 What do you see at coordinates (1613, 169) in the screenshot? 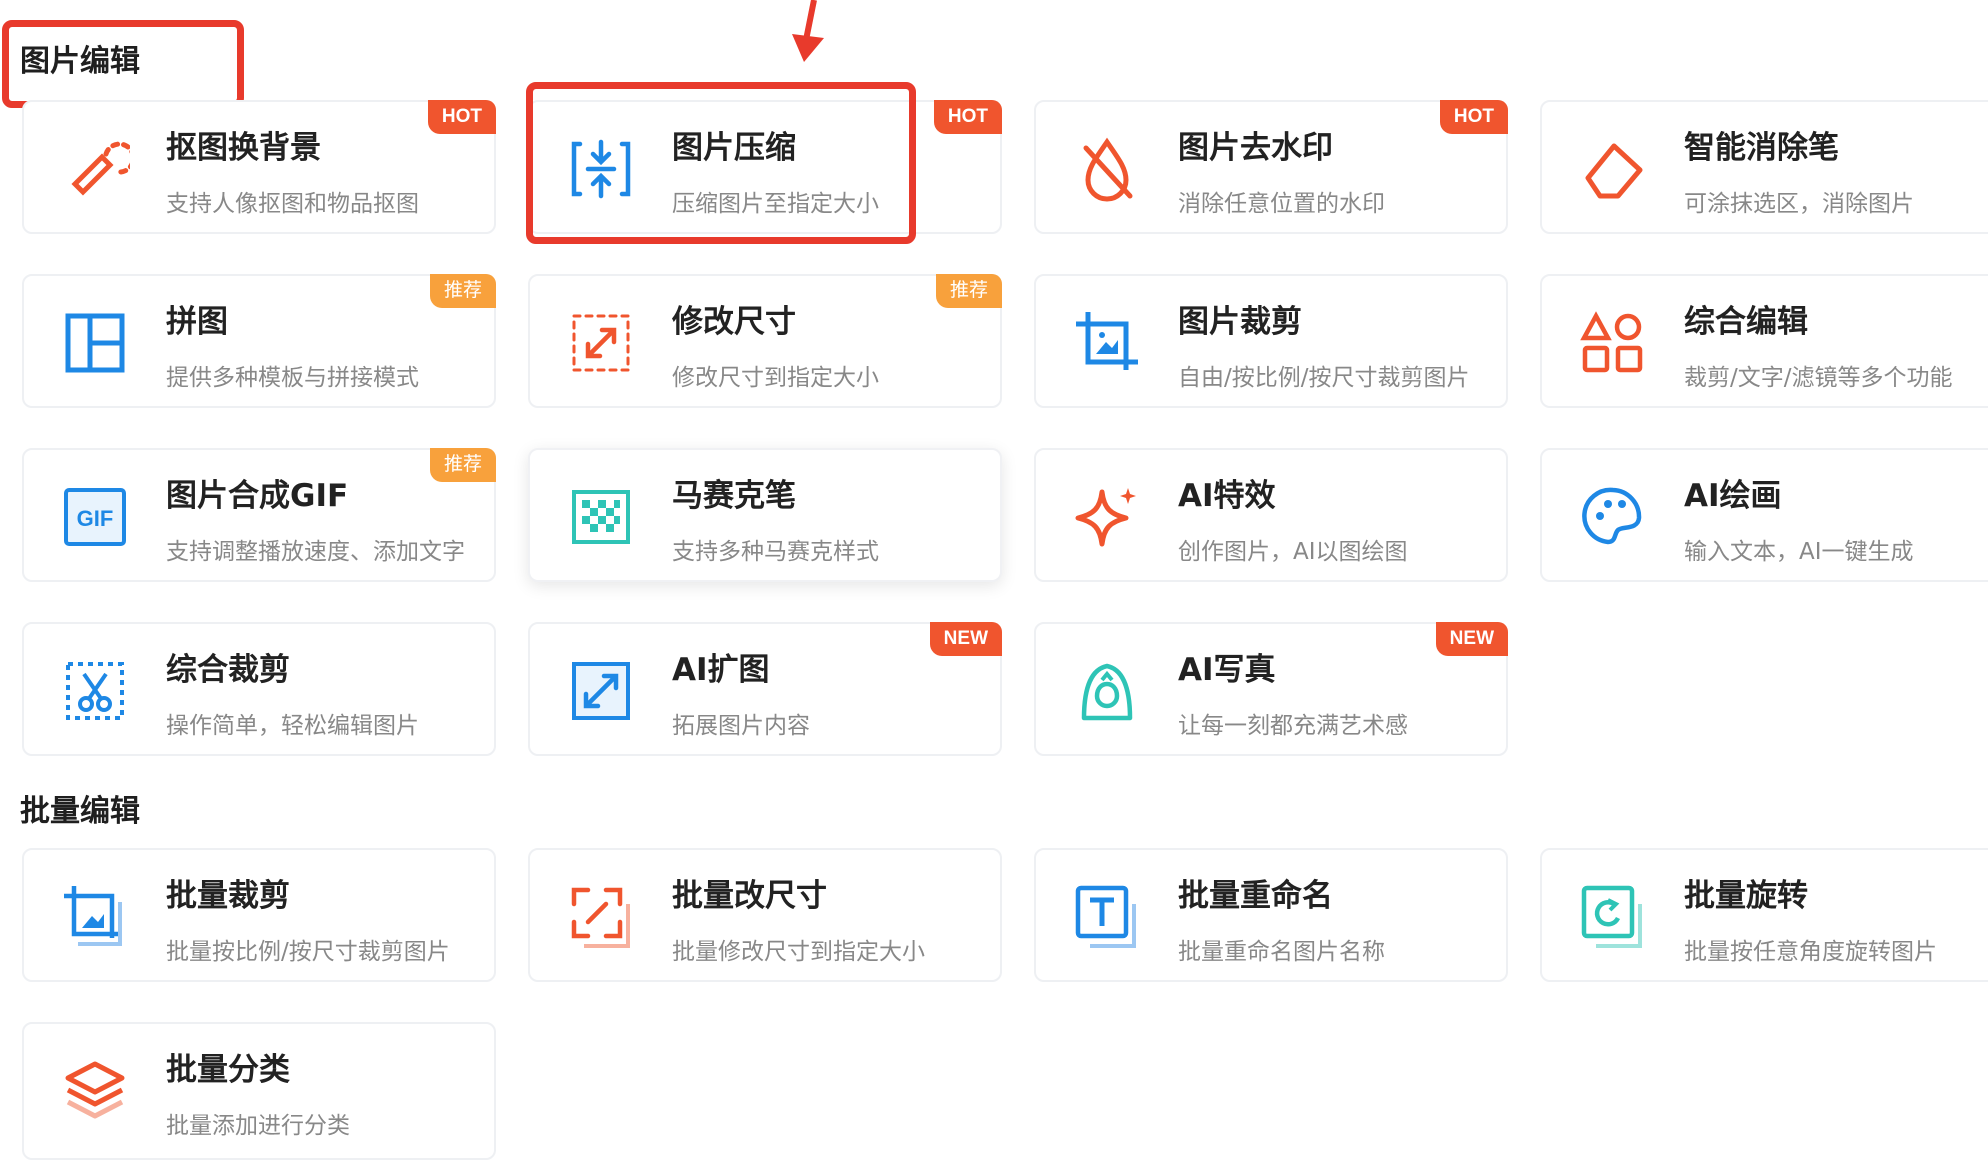
I see `eraser-icon` at bounding box center [1613, 169].